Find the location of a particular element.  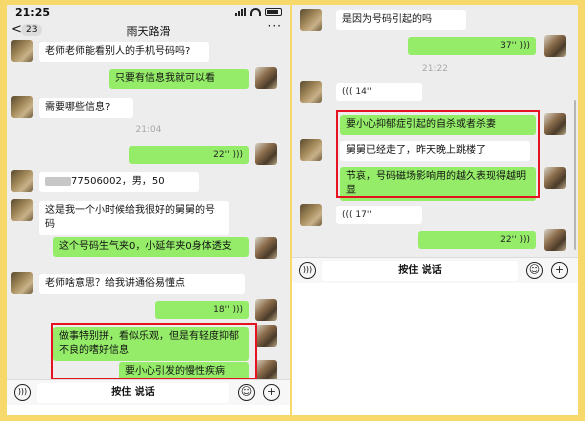

message-text: 77506002，男，50 is located at coordinates (118, 181).